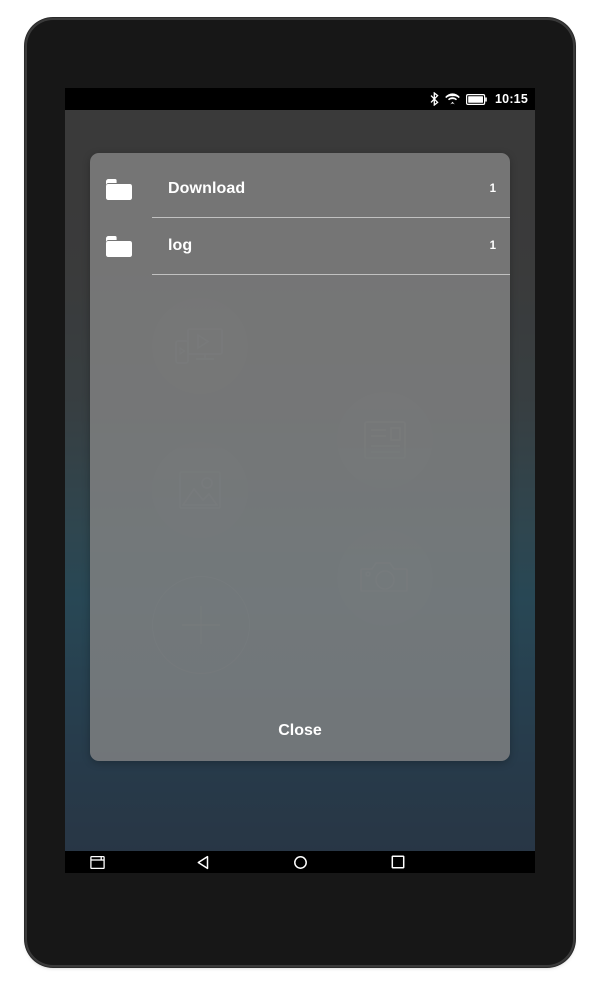 The image size is (600, 987). I want to click on folder-name: Download, so click(207, 188).